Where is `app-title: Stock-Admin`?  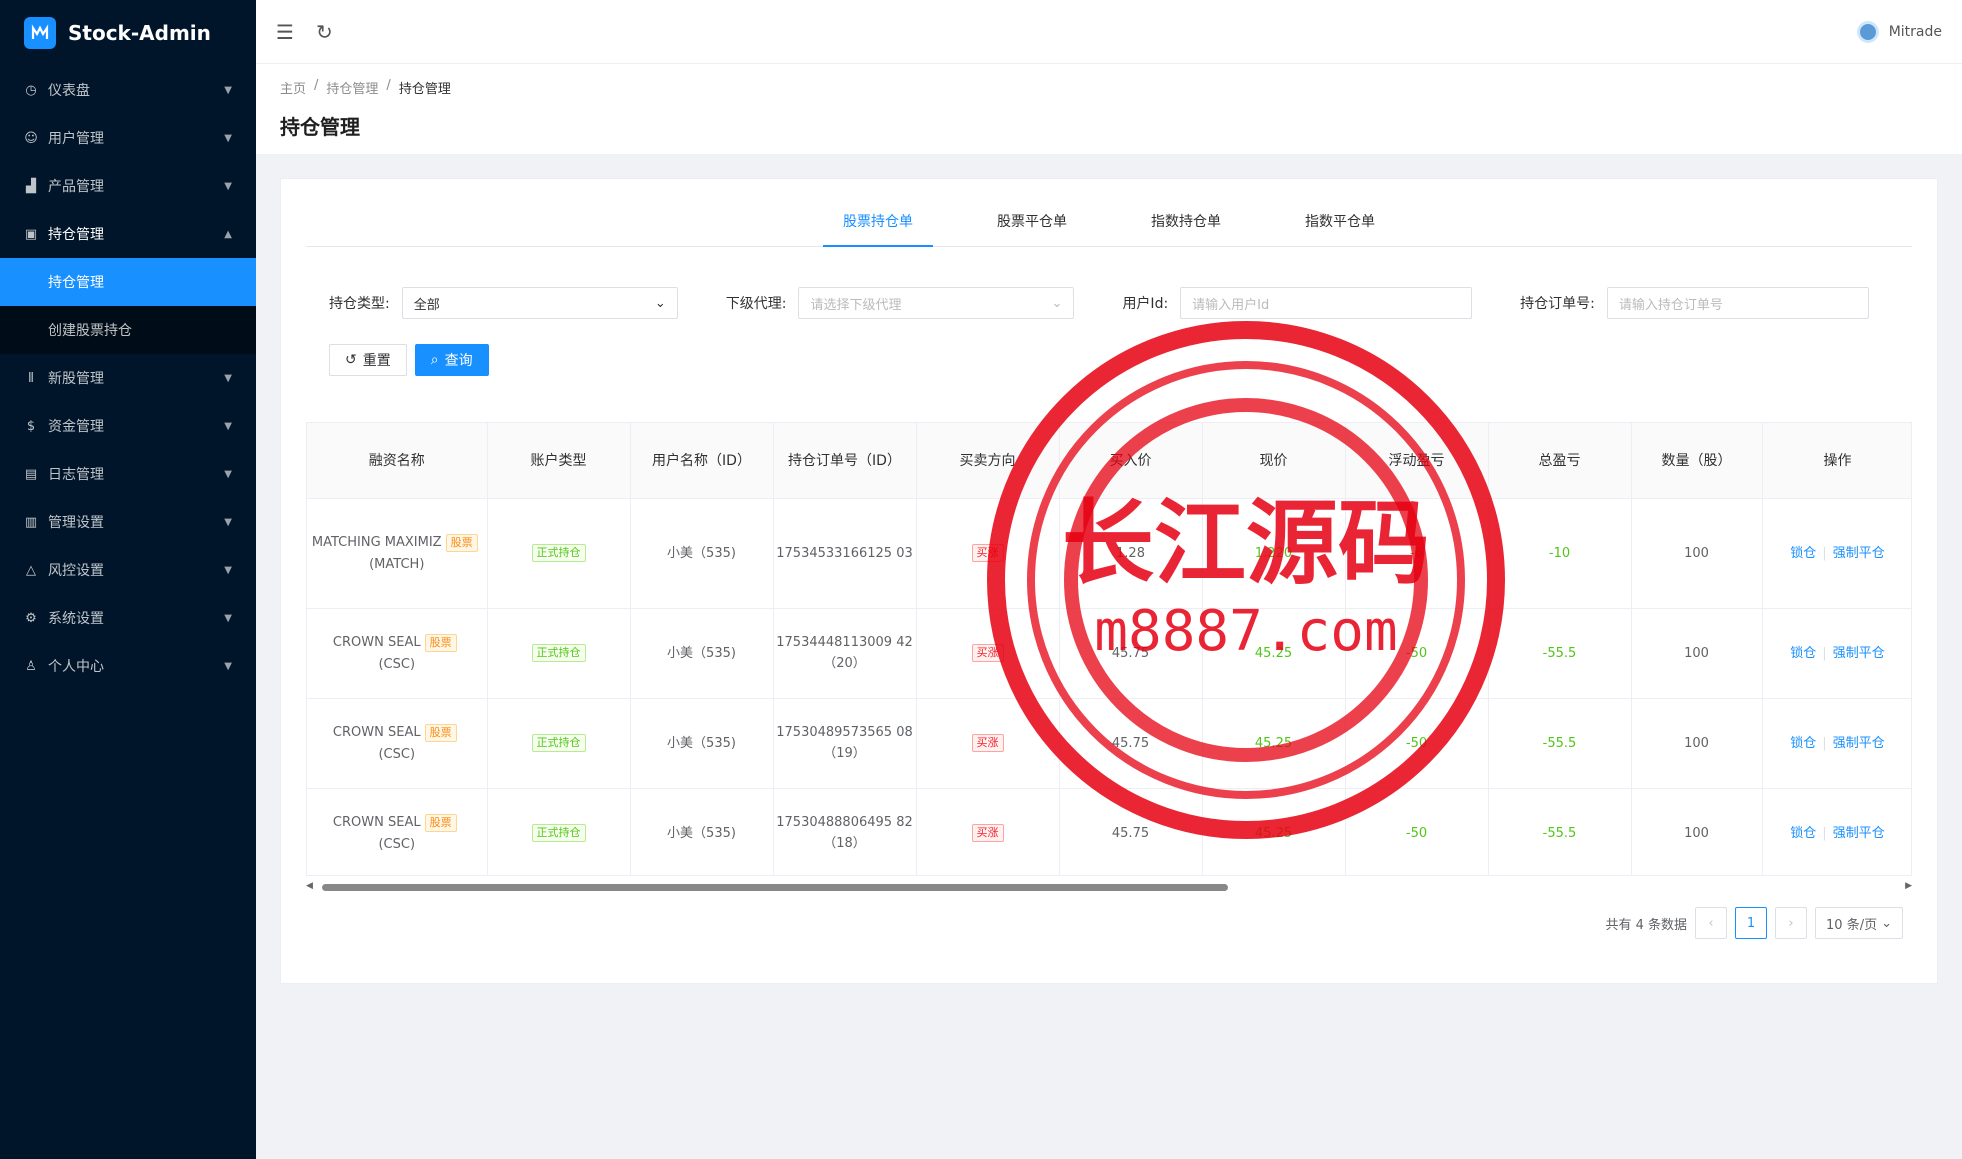
app-title: Stock-Admin is located at coordinates (139, 33).